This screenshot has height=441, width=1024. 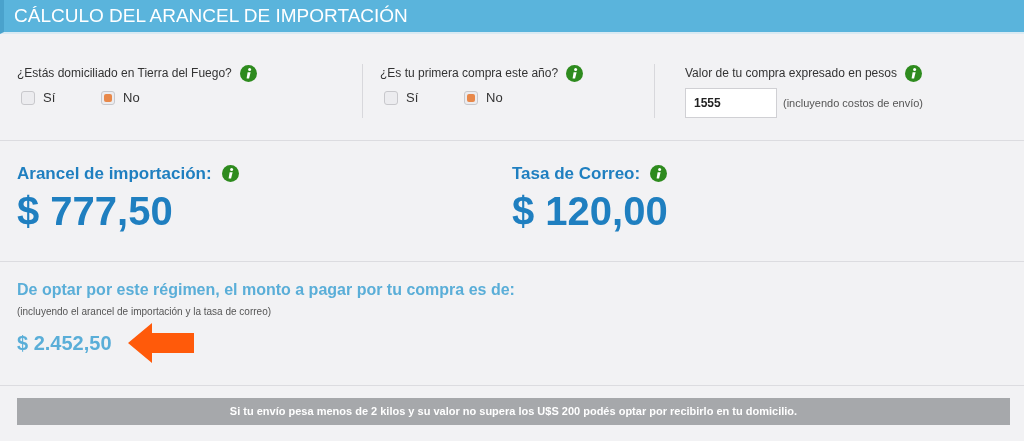 I want to click on total-heading: De optar por este régimen, el monto a pagar por tu compra es de:, so click(x=266, y=289).